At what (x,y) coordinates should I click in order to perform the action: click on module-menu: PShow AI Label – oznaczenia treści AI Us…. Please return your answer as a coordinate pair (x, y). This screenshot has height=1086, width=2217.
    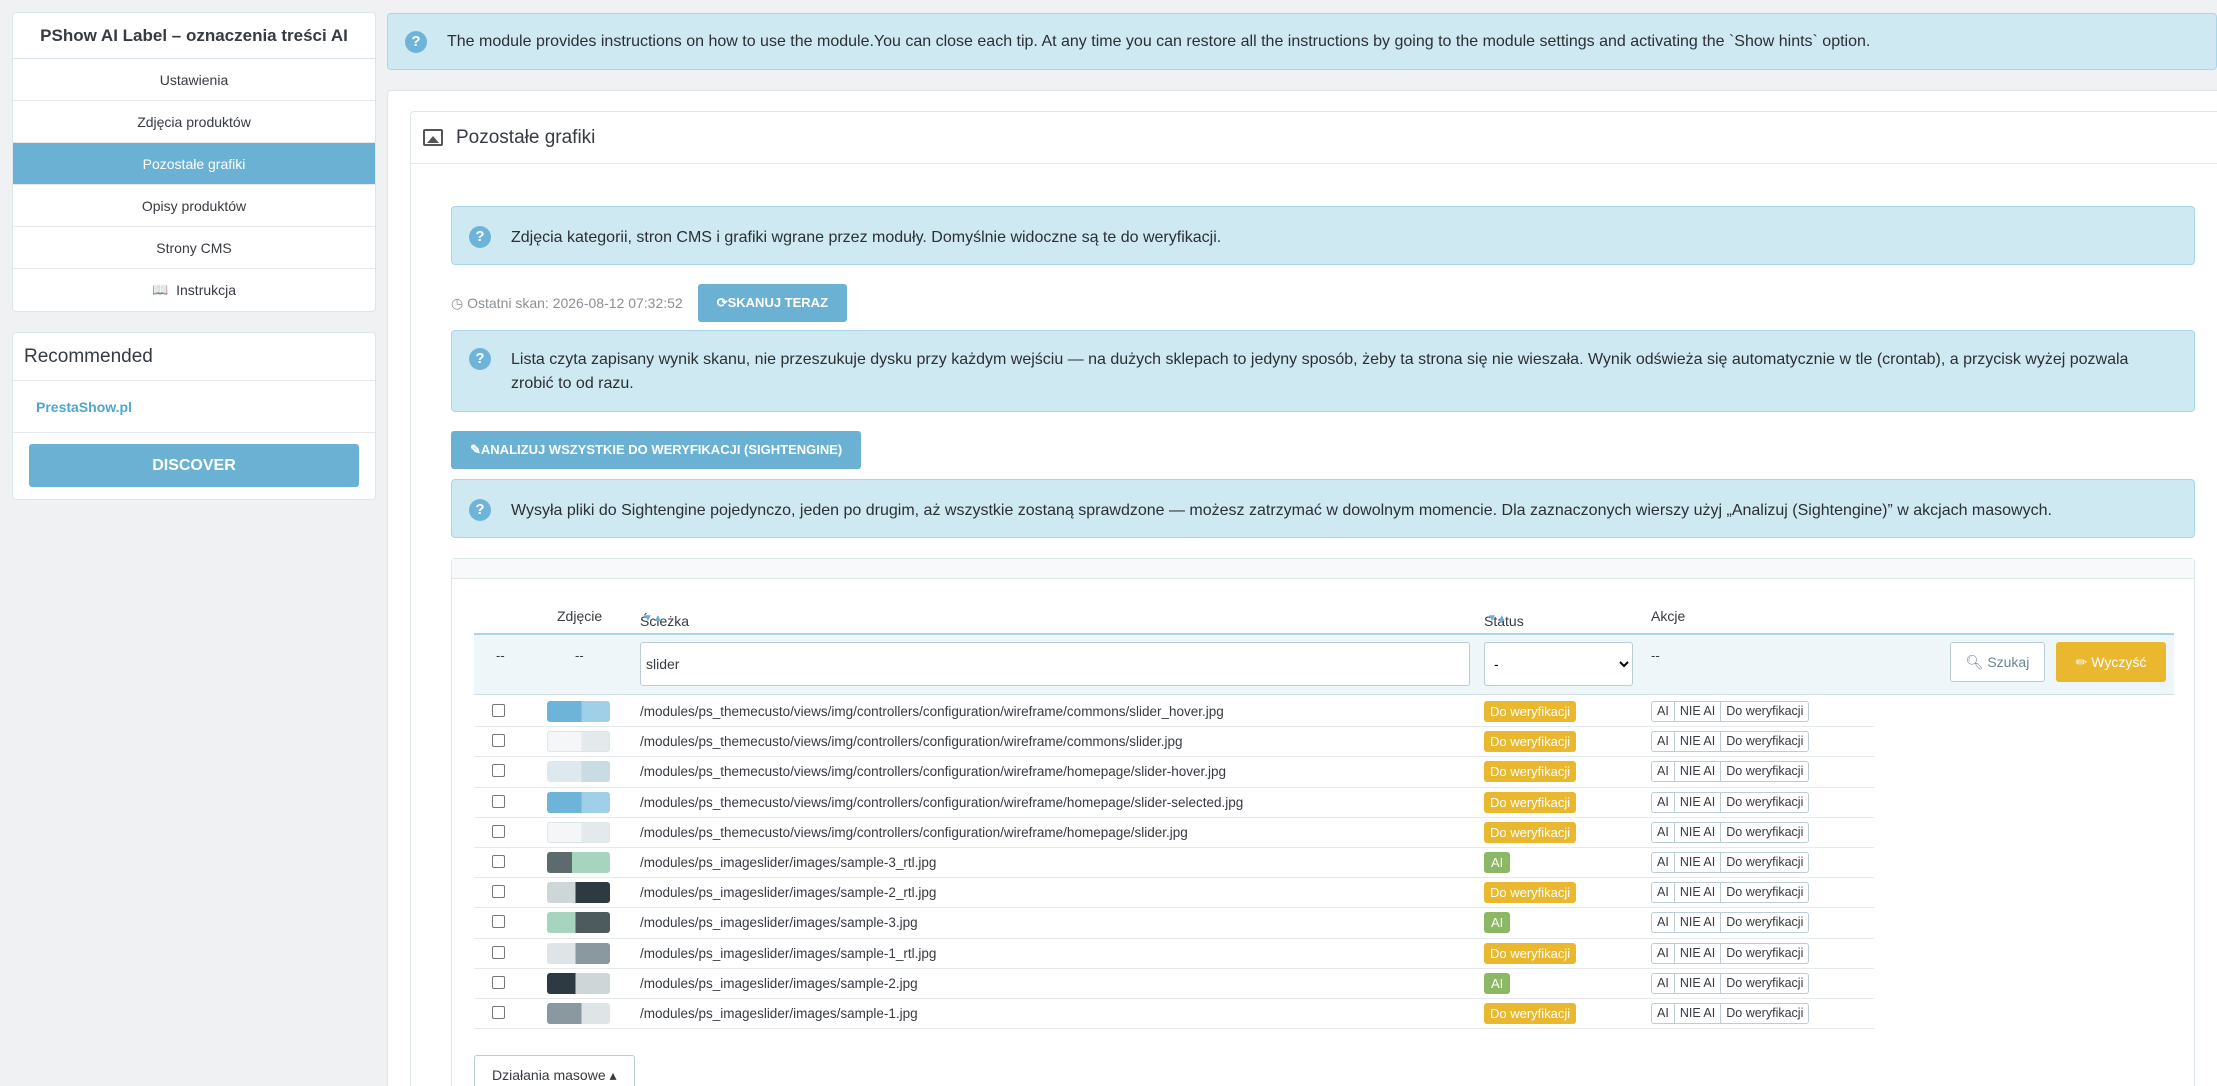
    Looking at the image, I should click on (194, 162).